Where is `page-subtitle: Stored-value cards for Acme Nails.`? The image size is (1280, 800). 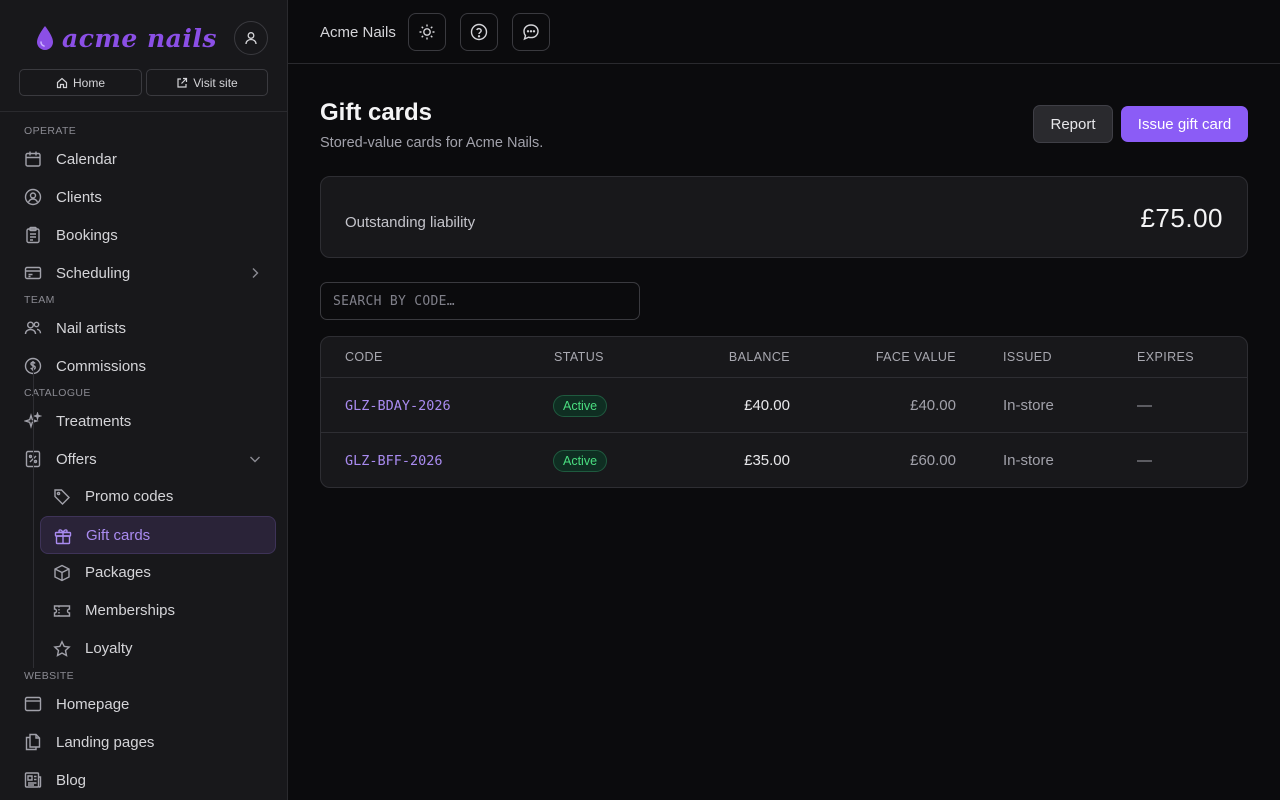
page-subtitle: Stored-value cards for Acme Nails. is located at coordinates (432, 143).